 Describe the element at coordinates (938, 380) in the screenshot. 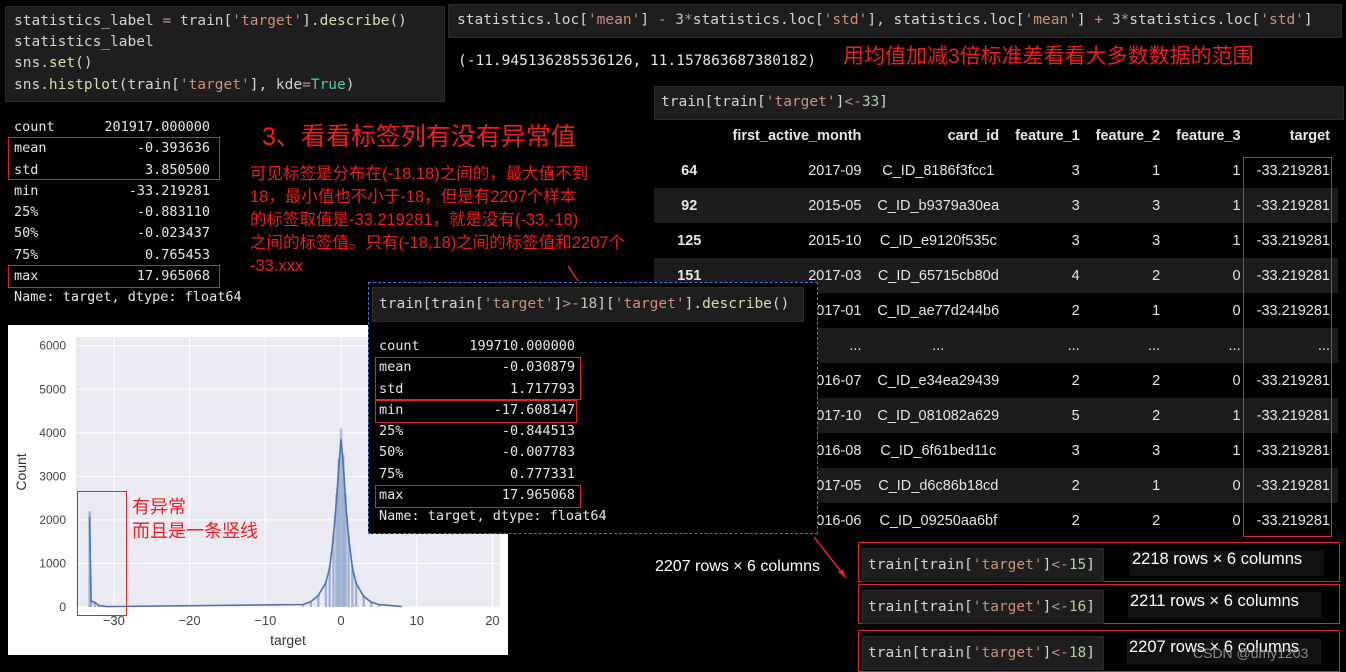

I see `table-cell: C_ID_e34ea29439` at that location.